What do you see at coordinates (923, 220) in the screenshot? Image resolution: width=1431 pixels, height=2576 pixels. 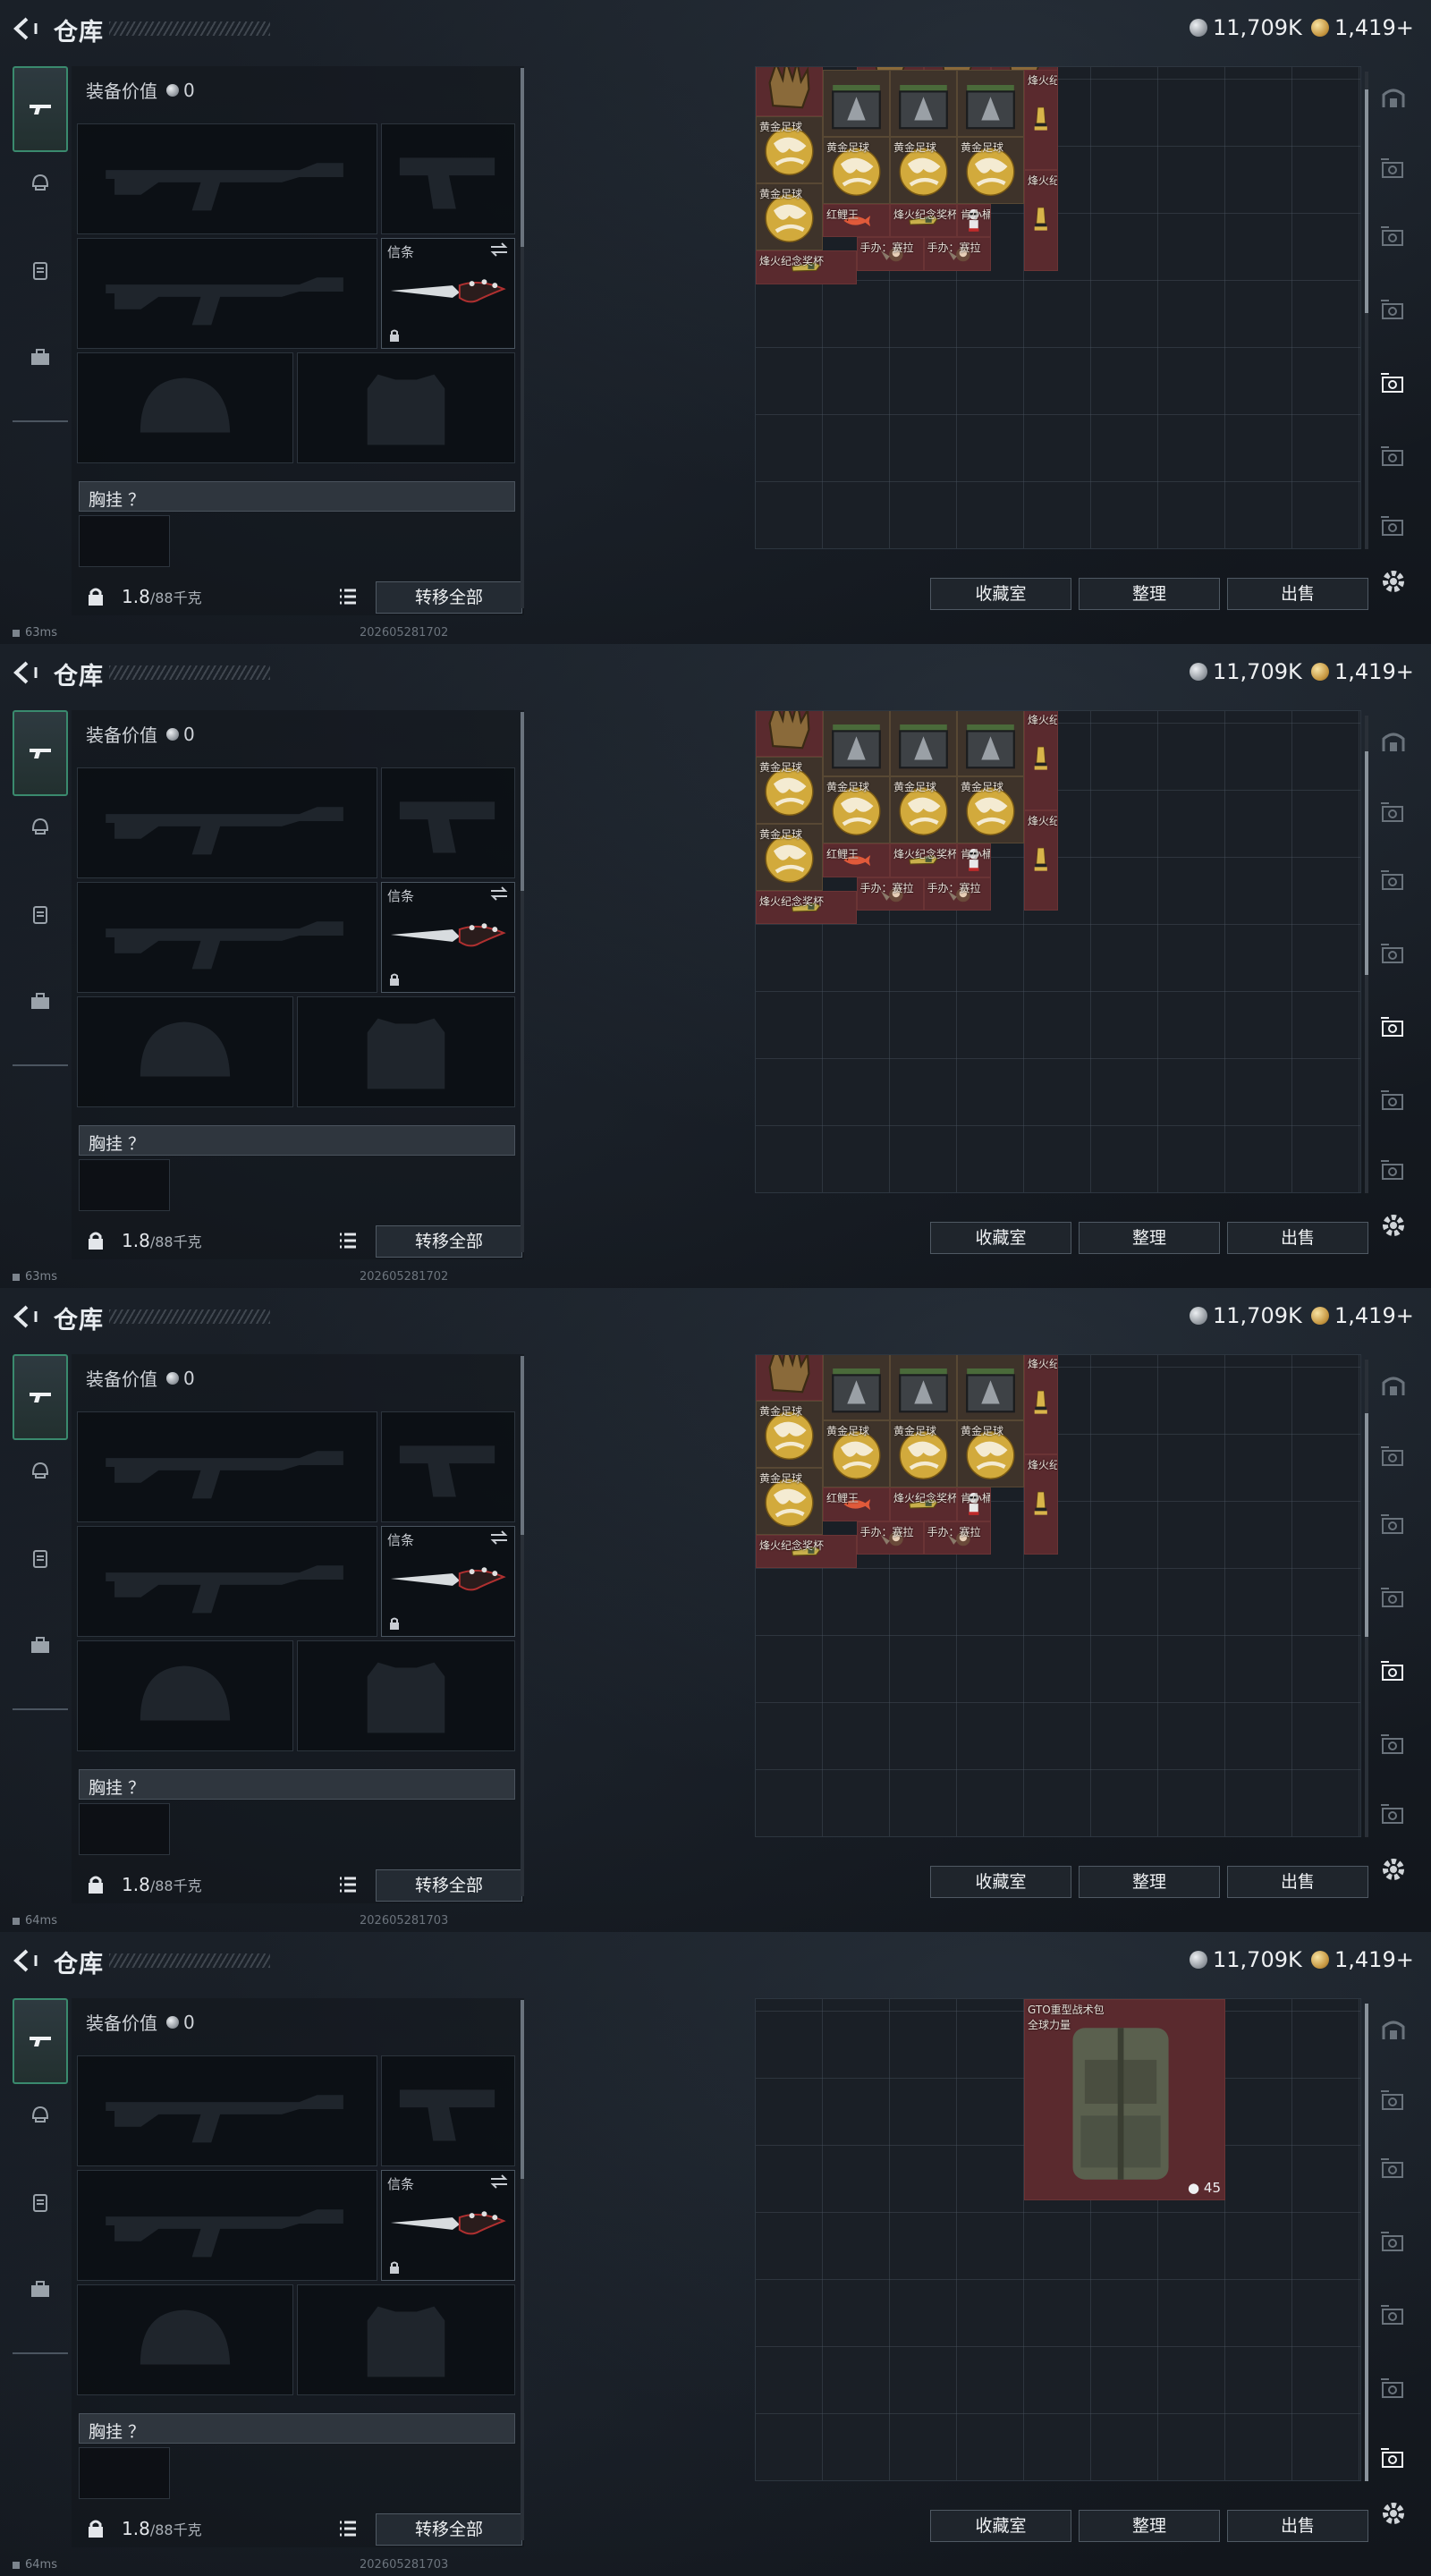 I see `stash-item-reward_cup: 烽火纪念奖杯` at bounding box center [923, 220].